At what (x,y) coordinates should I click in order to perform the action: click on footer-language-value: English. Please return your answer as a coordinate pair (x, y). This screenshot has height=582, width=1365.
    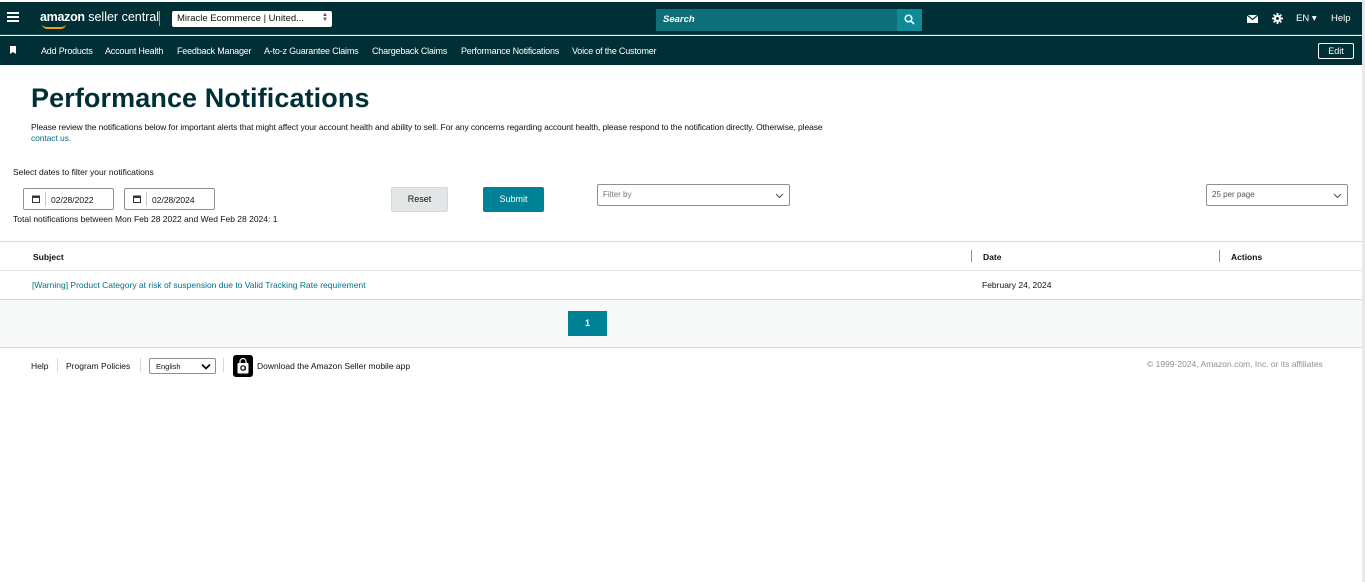
    Looking at the image, I should click on (168, 366).